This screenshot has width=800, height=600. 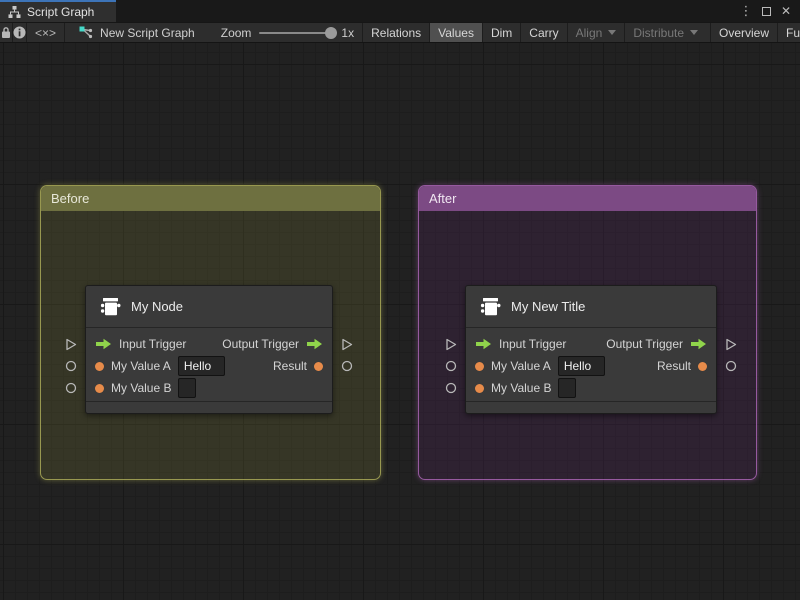 What do you see at coordinates (14, 12) in the screenshot?
I see `hierarchy-icon` at bounding box center [14, 12].